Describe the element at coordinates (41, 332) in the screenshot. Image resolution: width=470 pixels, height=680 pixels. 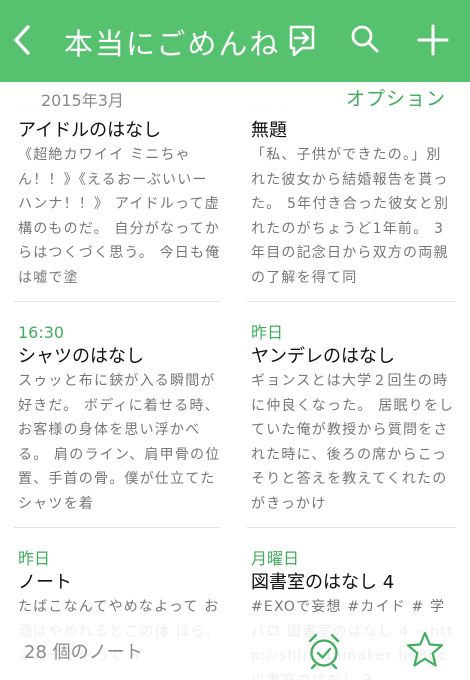
I see `note-date: 16:30` at that location.